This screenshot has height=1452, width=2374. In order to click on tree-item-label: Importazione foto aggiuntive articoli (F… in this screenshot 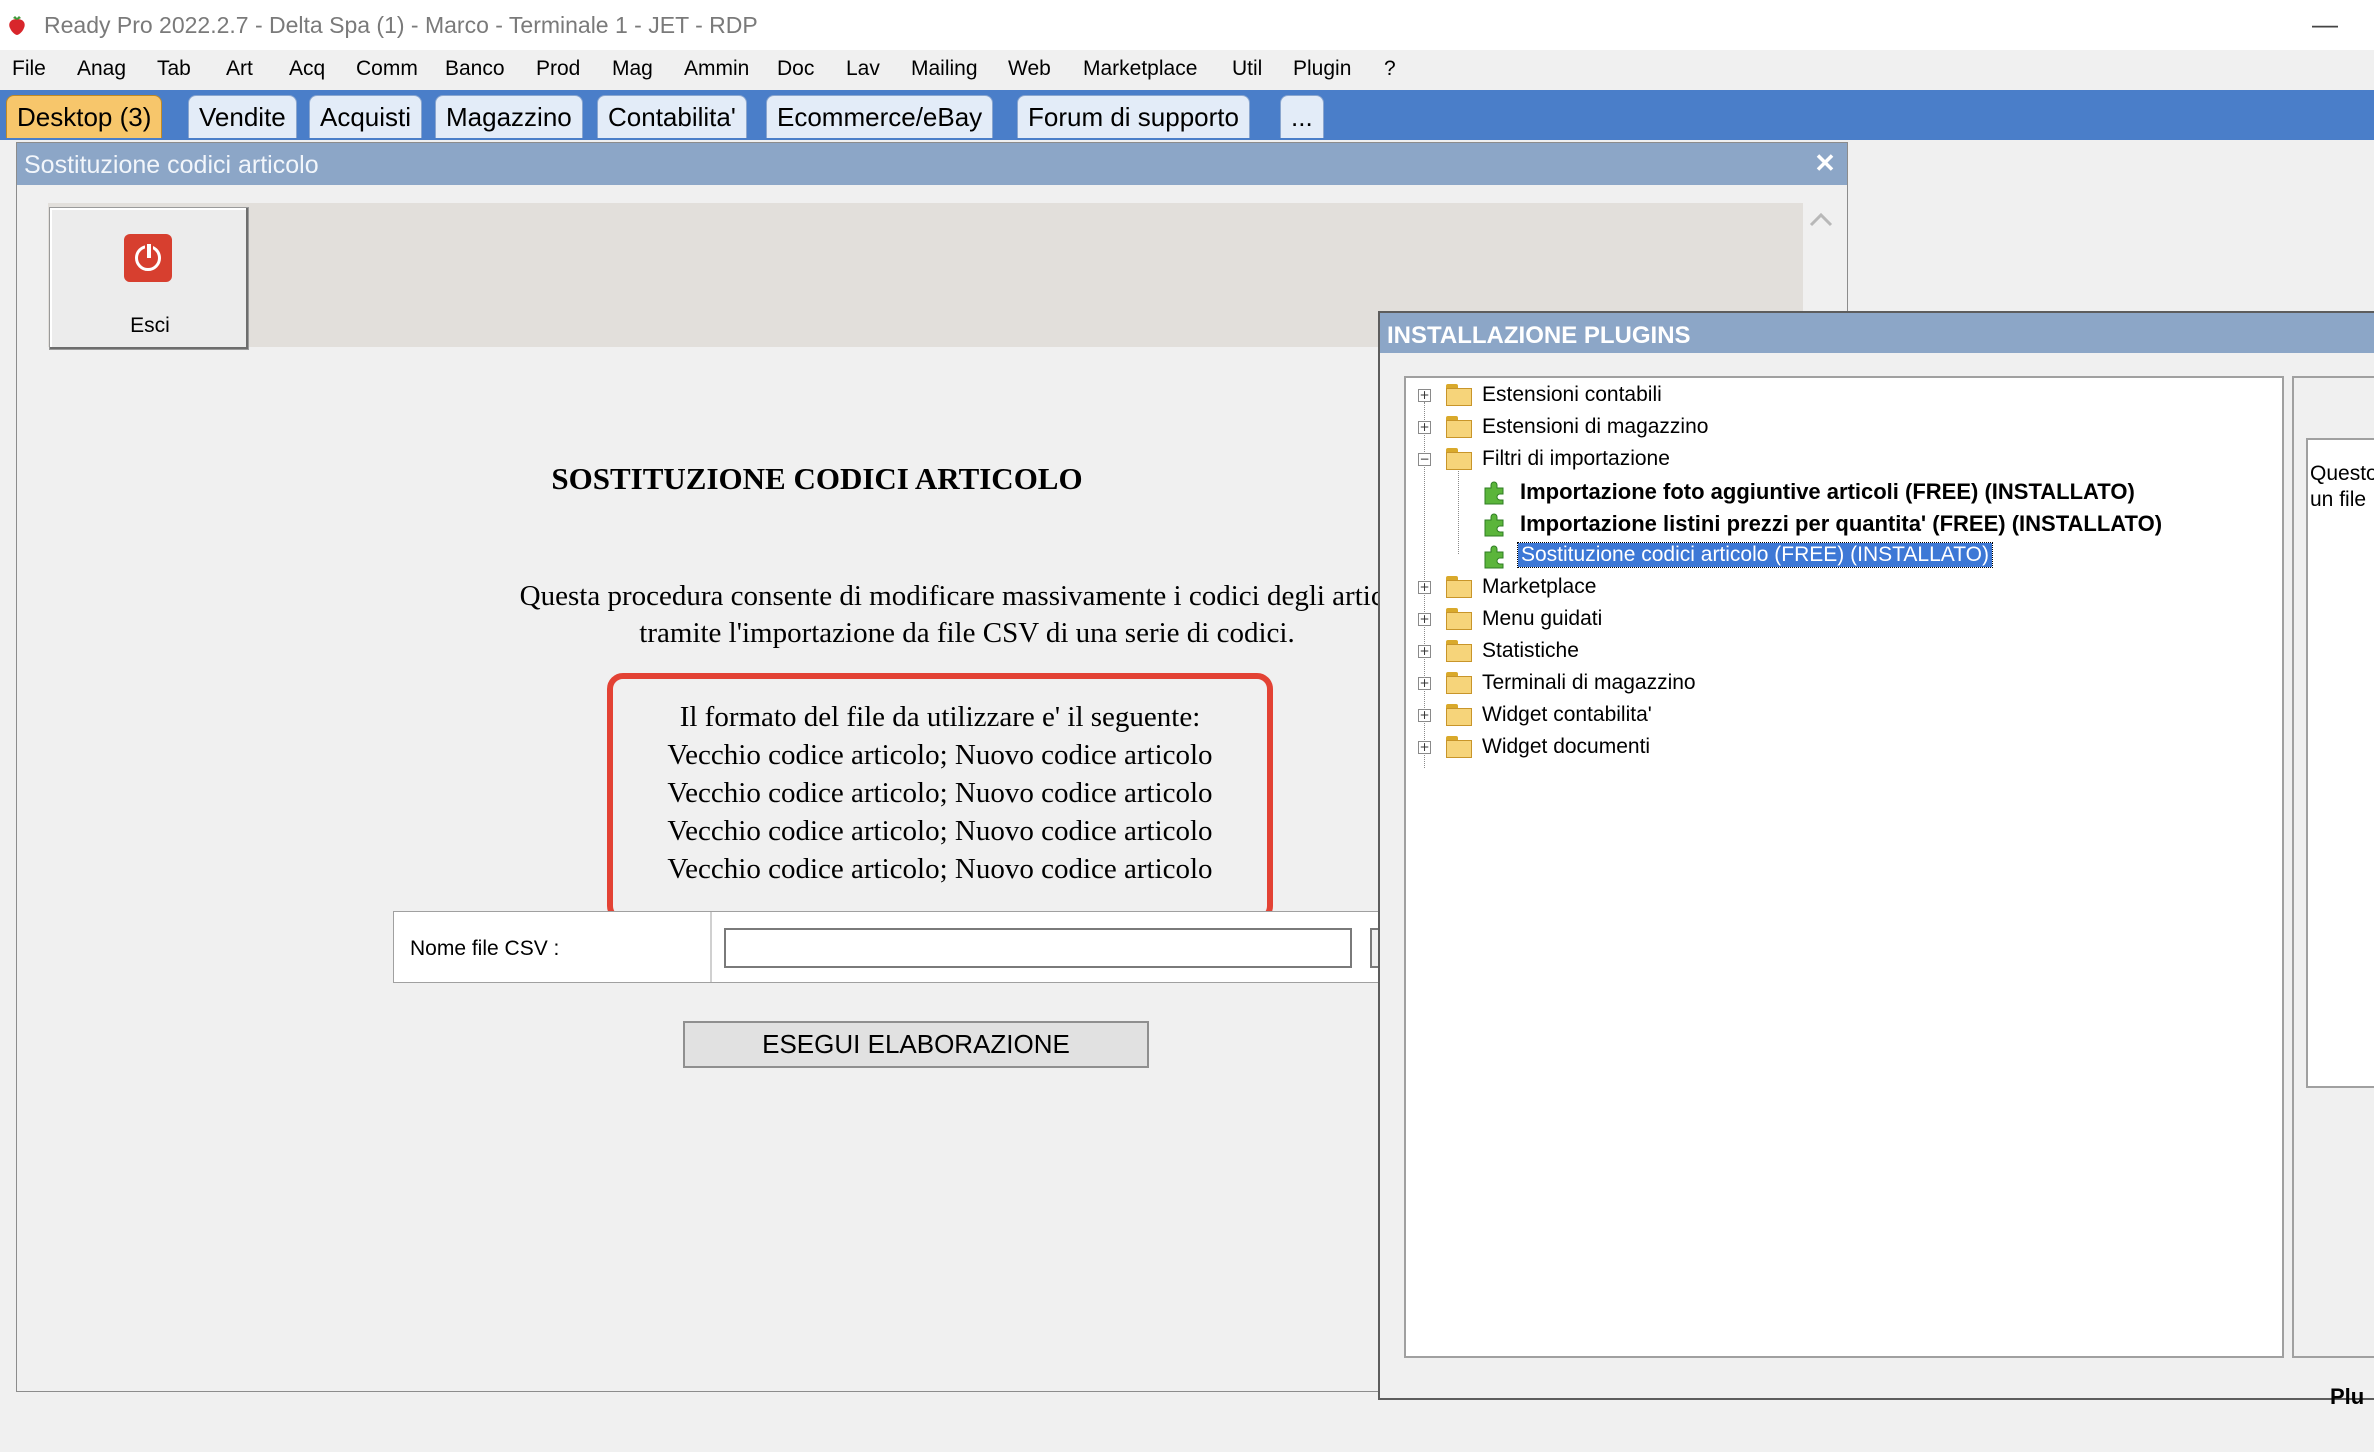, I will do `click(1827, 491)`.